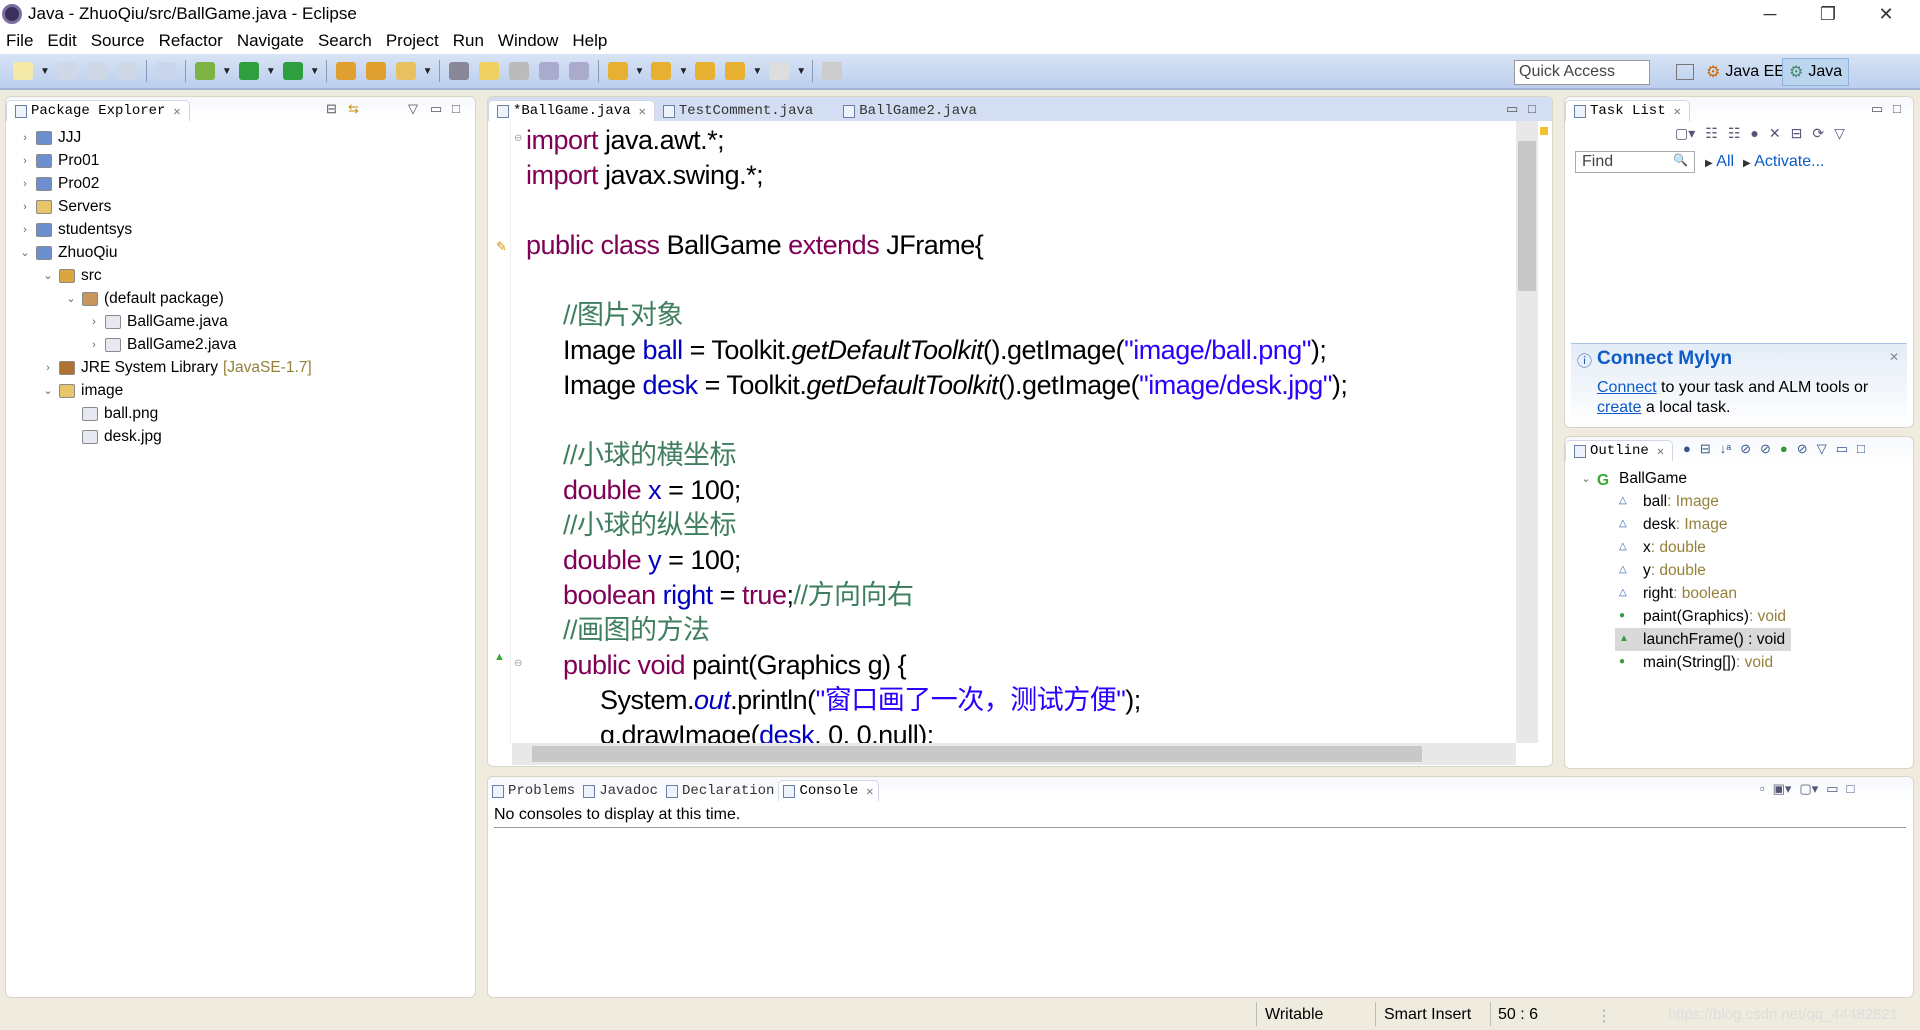 The image size is (1920, 1030). Describe the element at coordinates (98, 110) in the screenshot. I see `tab-package-explorer: Package Explorer ✕` at that location.